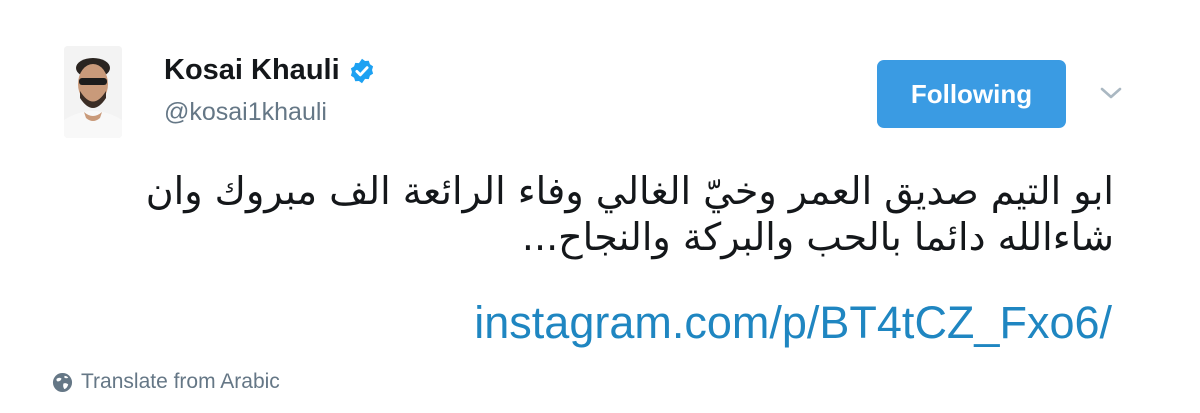 This screenshot has width=1200, height=413. I want to click on tweet-link: instagram.com/p/BT4tCZ_Fxo6/, so click(793, 323).